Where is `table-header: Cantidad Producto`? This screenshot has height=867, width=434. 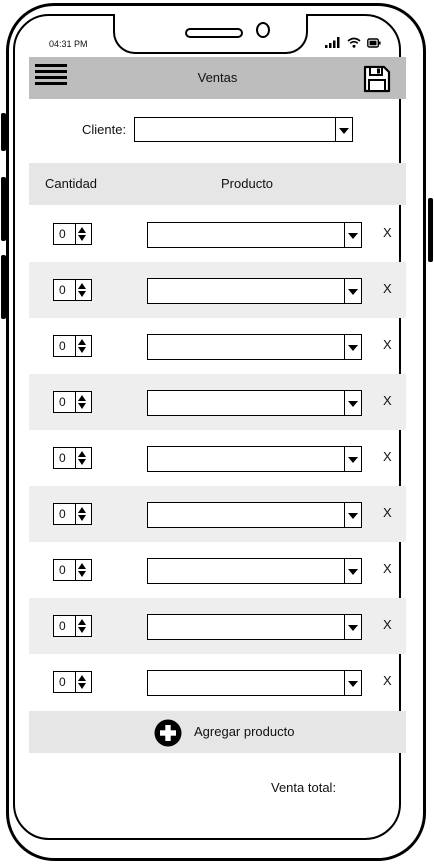 table-header: Cantidad Producto is located at coordinates (217, 184).